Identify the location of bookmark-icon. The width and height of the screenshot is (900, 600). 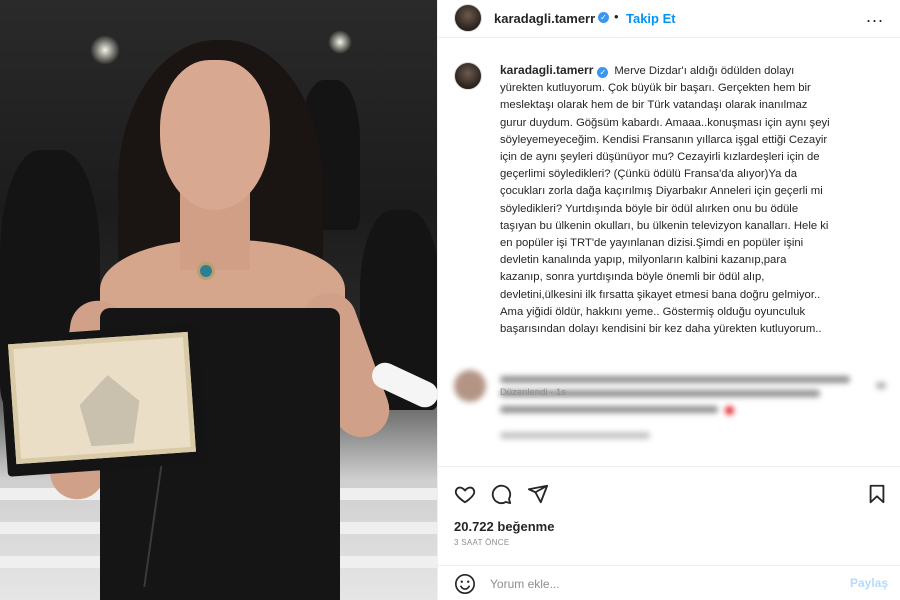
(877, 494).